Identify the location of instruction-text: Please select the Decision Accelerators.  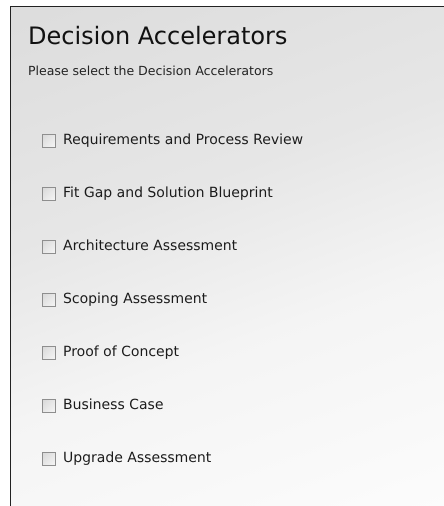
(151, 71).